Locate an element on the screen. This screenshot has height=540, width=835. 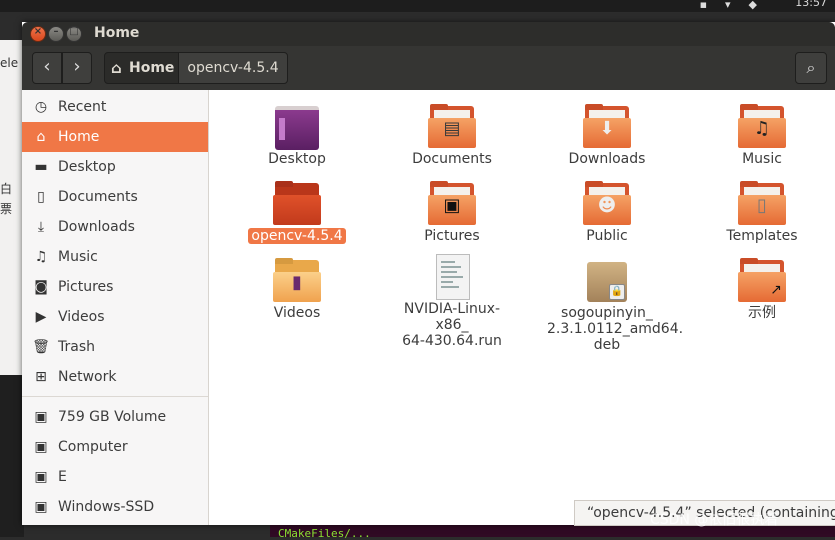
downloads-folder-icon: ⬇ is located at coordinates (607, 126).